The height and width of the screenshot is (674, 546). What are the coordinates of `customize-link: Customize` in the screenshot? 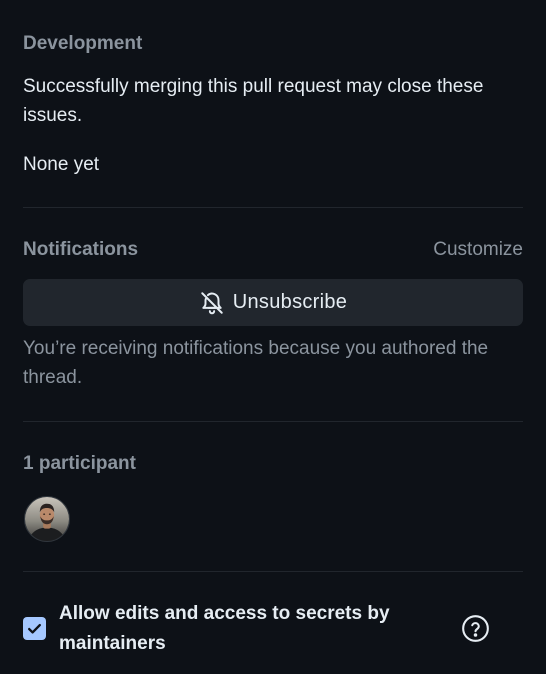 It's located at (478, 250).